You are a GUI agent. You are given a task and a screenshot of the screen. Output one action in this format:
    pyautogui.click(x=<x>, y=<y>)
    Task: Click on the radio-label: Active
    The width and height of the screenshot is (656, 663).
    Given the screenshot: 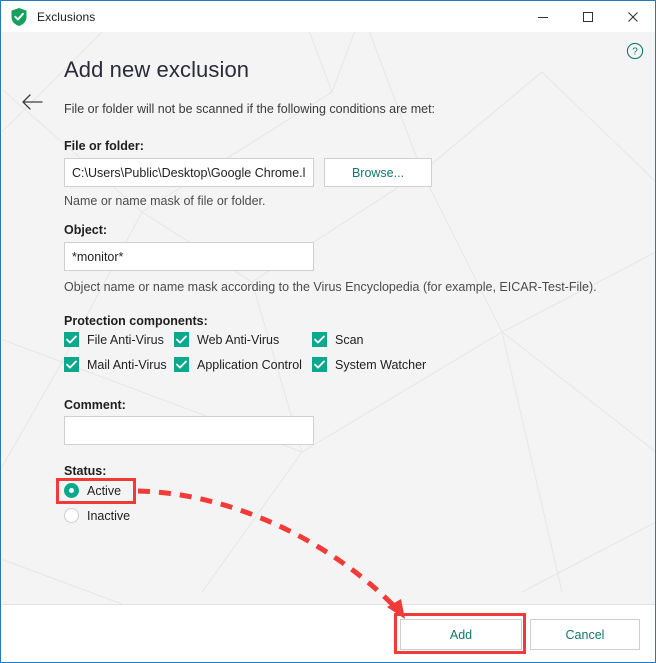 What is the action you would take?
    pyautogui.click(x=104, y=490)
    